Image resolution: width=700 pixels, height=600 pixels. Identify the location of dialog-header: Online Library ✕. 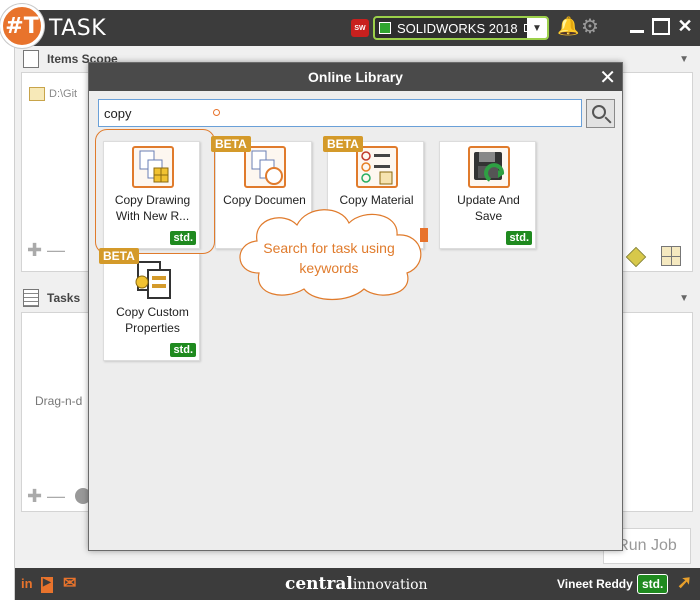
(355, 77).